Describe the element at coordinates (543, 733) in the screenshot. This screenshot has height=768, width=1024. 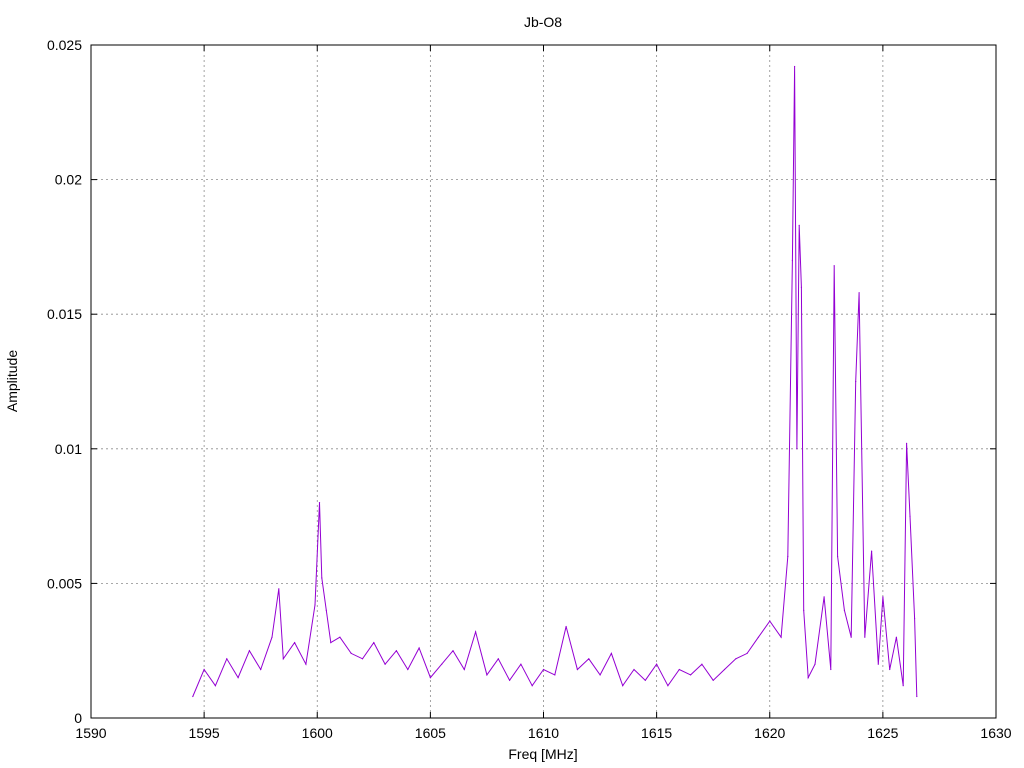
I see `x-tick-labels: 1590 1595 1600 1605 1610 1615 1620 1625 1630` at that location.